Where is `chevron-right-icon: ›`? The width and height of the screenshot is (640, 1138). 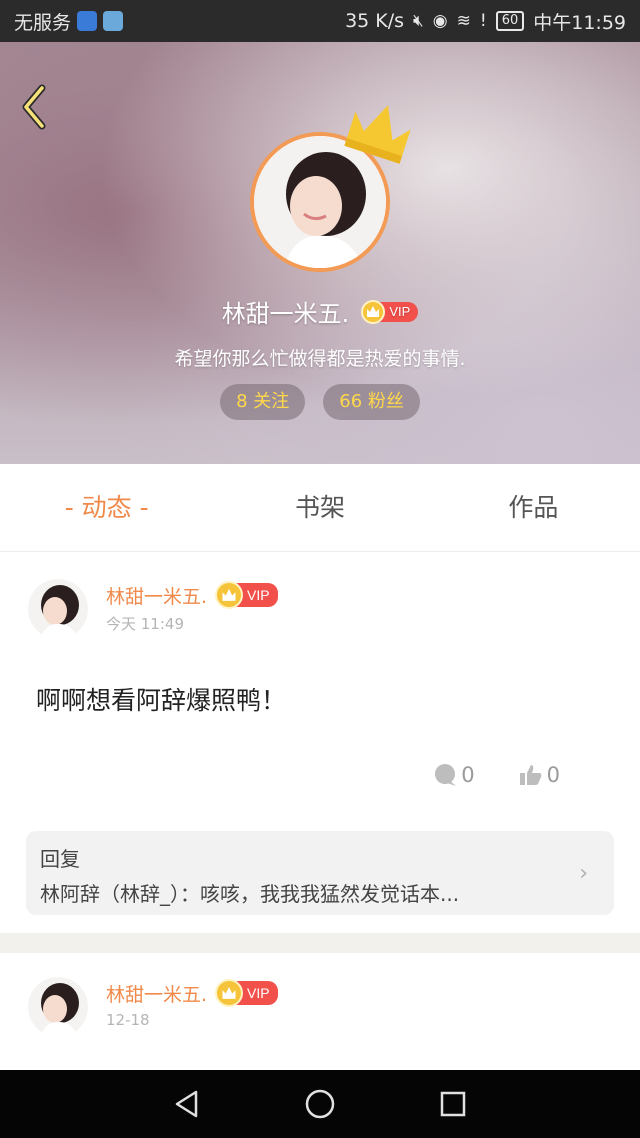
chevron-right-icon: › is located at coordinates (583, 873).